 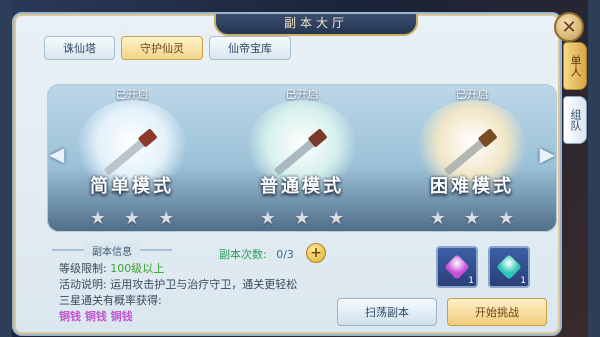 I want to click on info-header: 副本信息, so click(x=112, y=250).